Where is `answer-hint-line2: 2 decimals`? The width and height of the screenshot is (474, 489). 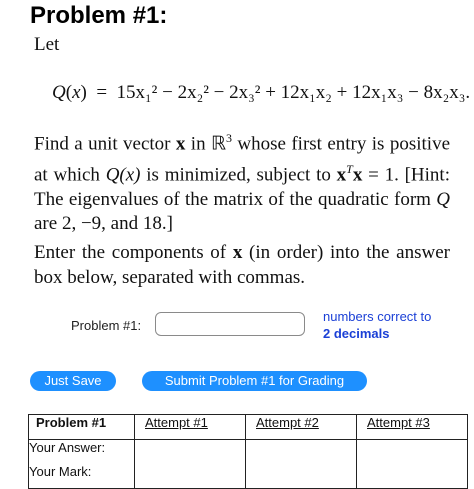 answer-hint-line2: 2 decimals is located at coordinates (356, 333).